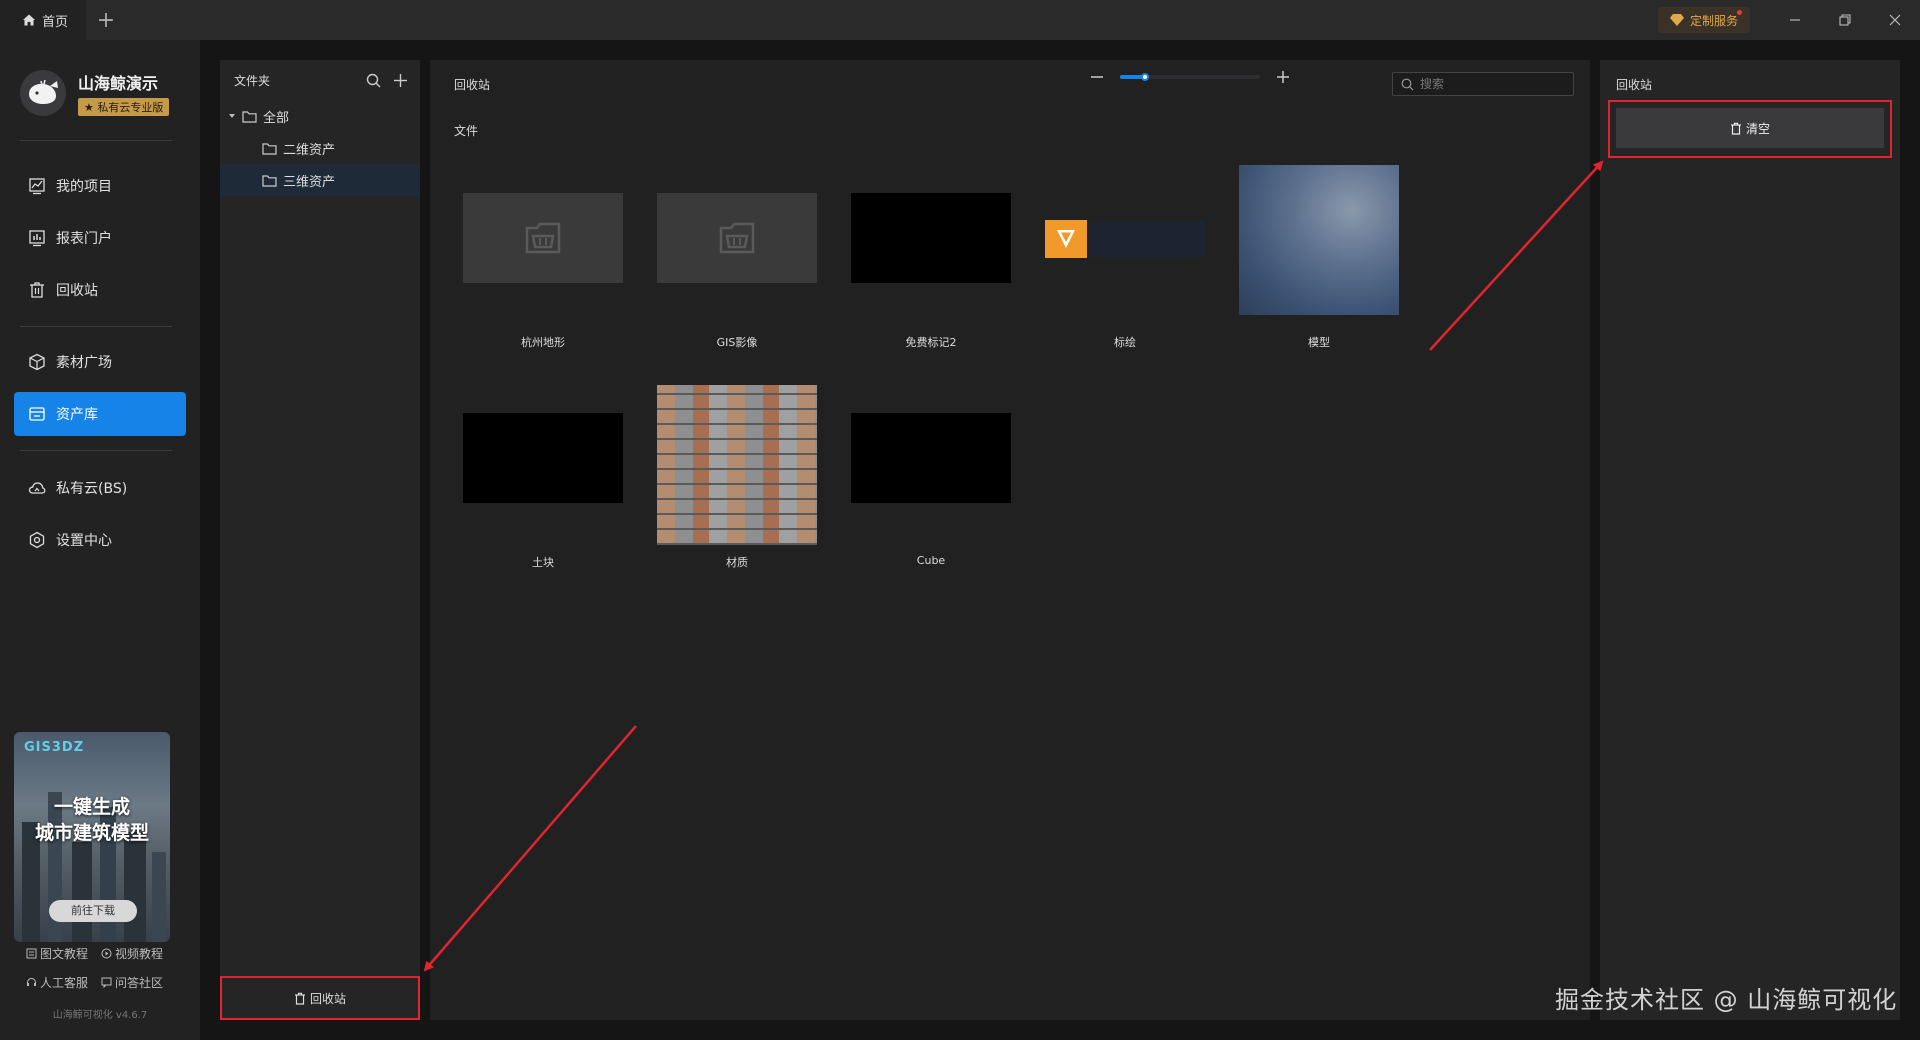  What do you see at coordinates (320, 116) in the screenshot?
I see `tree-item-all: 全部` at bounding box center [320, 116].